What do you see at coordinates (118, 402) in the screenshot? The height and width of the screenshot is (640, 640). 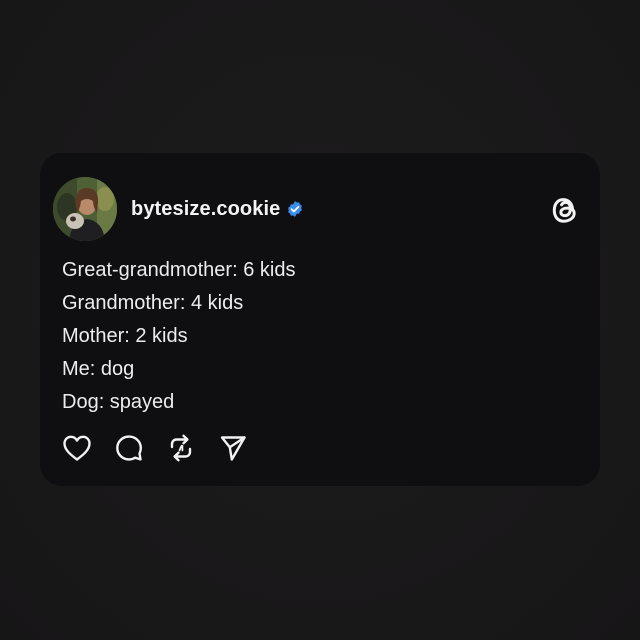 I see `post-line: Dog: spayed` at bounding box center [118, 402].